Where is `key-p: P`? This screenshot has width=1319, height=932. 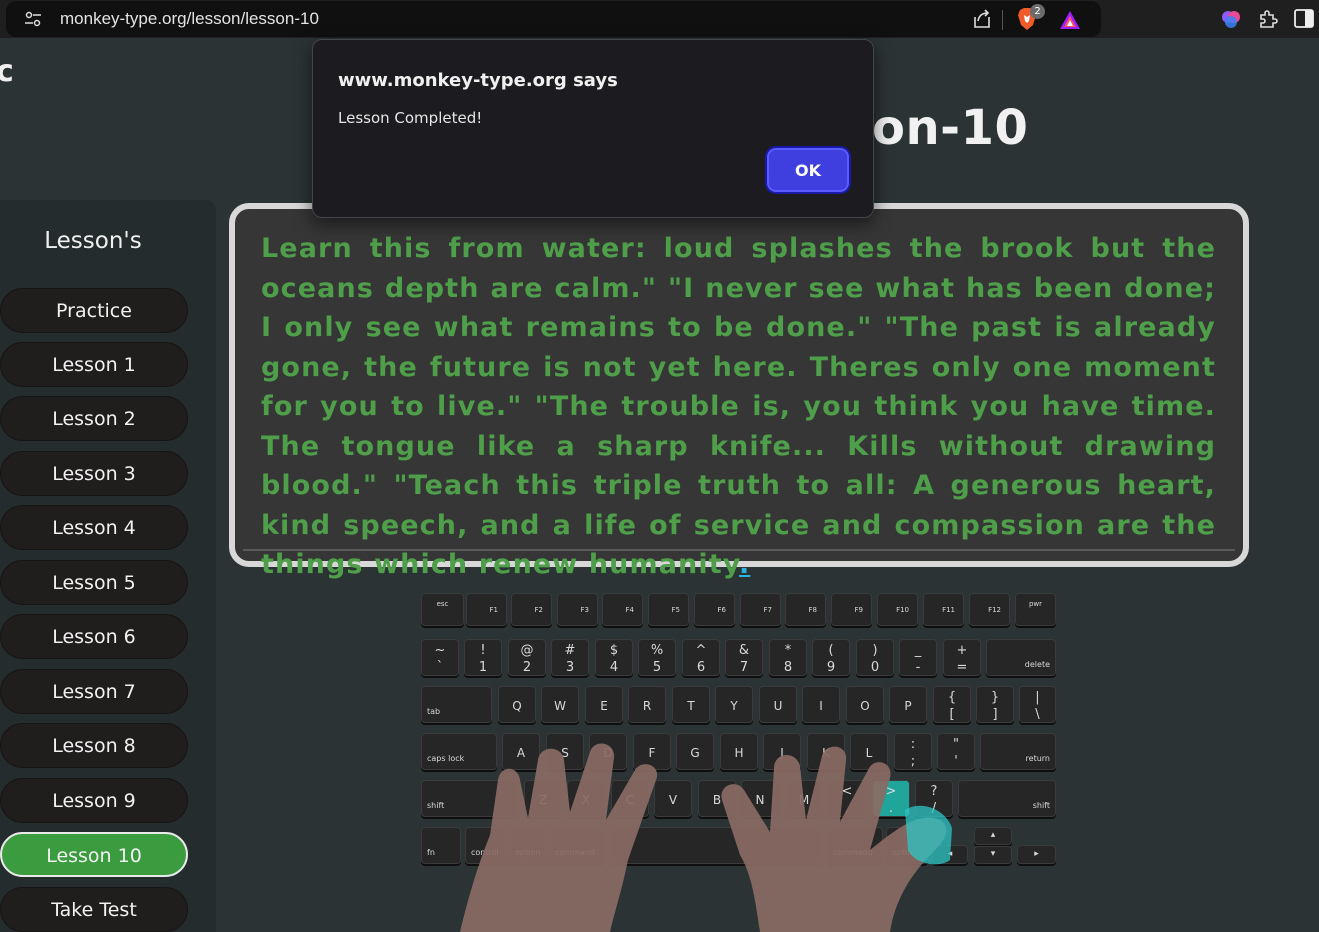
key-p: P is located at coordinates (908, 704).